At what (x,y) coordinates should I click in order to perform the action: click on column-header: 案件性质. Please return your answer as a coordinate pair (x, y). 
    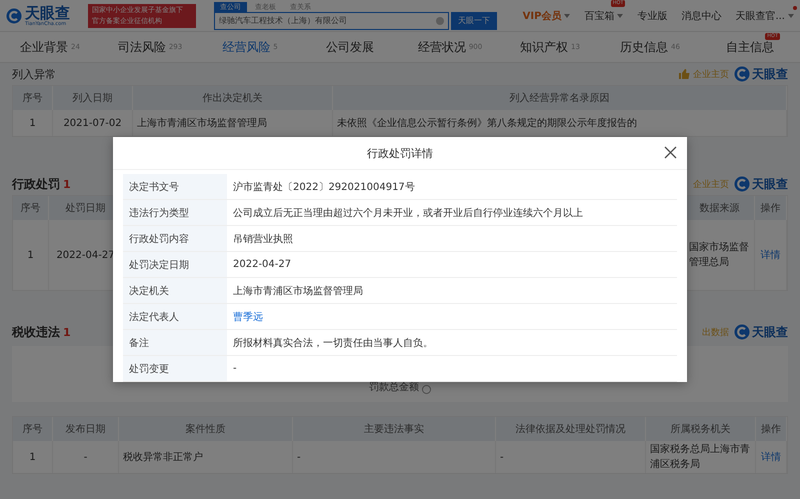
    Looking at the image, I should click on (206, 429).